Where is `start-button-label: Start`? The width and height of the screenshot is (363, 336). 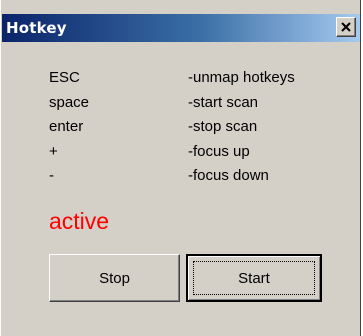
start-button-label: Start is located at coordinates (254, 278).